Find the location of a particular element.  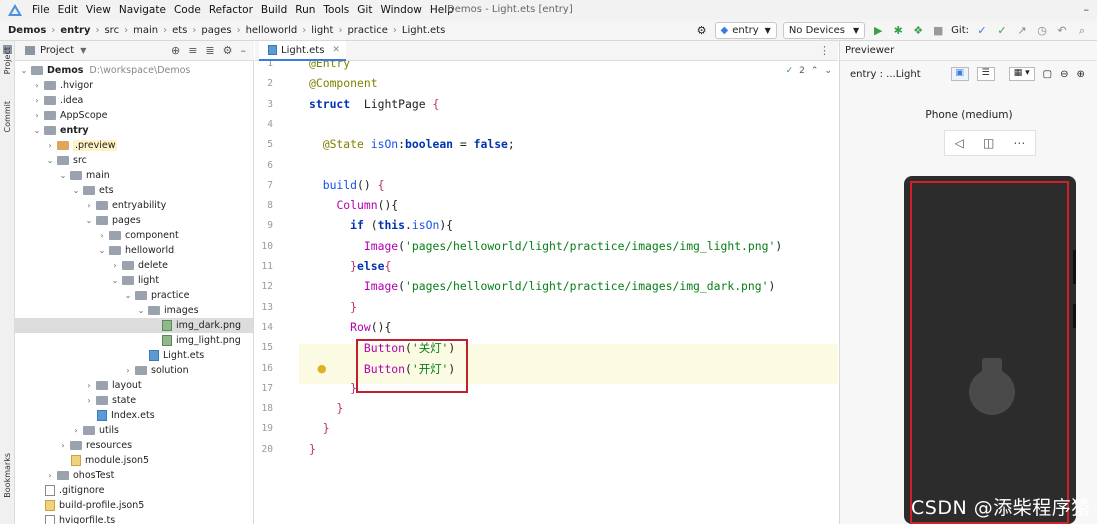

history-icon: ◷ is located at coordinates (1042, 31).